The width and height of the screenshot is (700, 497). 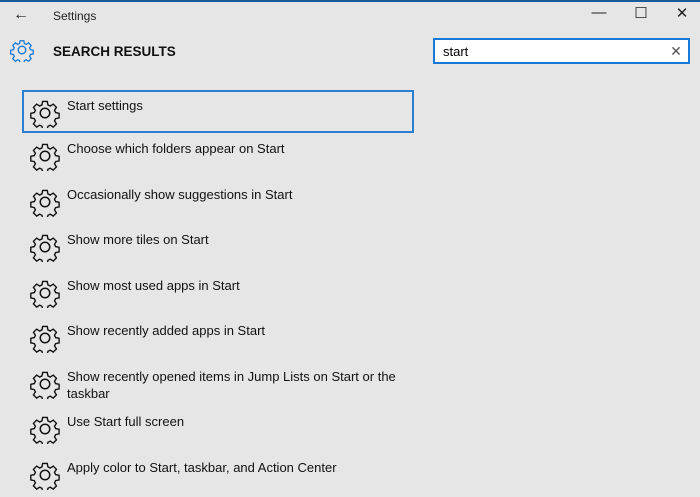 What do you see at coordinates (237, 148) in the screenshot?
I see `result-label: Choose which folders appear on Start` at bounding box center [237, 148].